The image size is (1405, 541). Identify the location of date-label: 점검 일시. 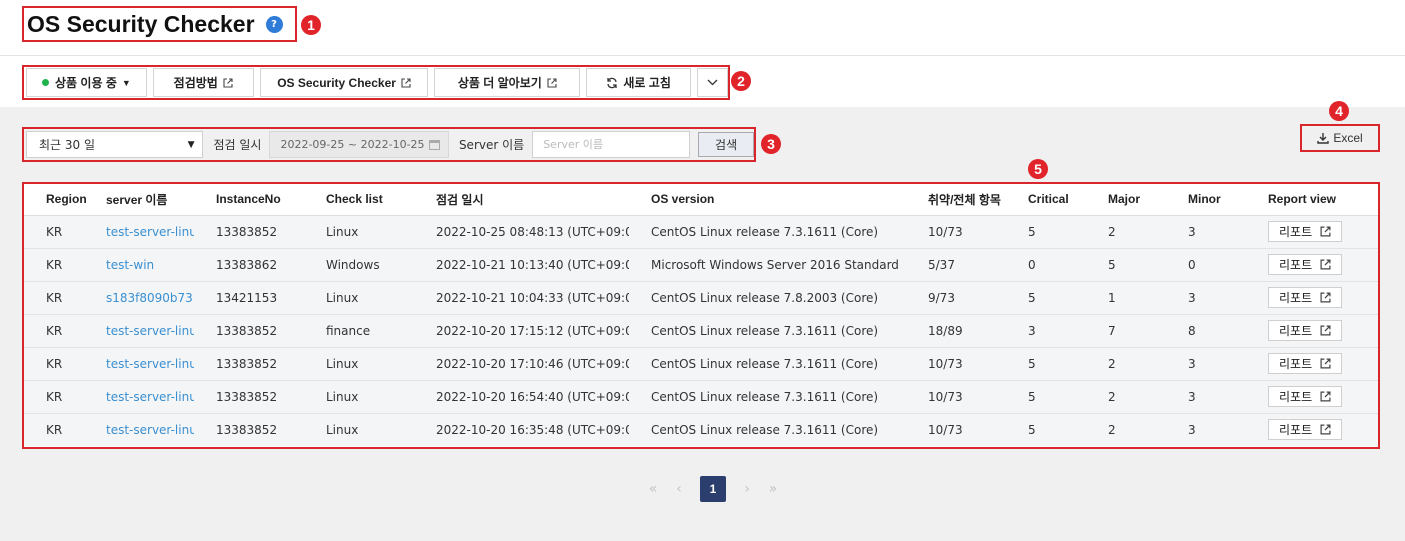
(237, 145).